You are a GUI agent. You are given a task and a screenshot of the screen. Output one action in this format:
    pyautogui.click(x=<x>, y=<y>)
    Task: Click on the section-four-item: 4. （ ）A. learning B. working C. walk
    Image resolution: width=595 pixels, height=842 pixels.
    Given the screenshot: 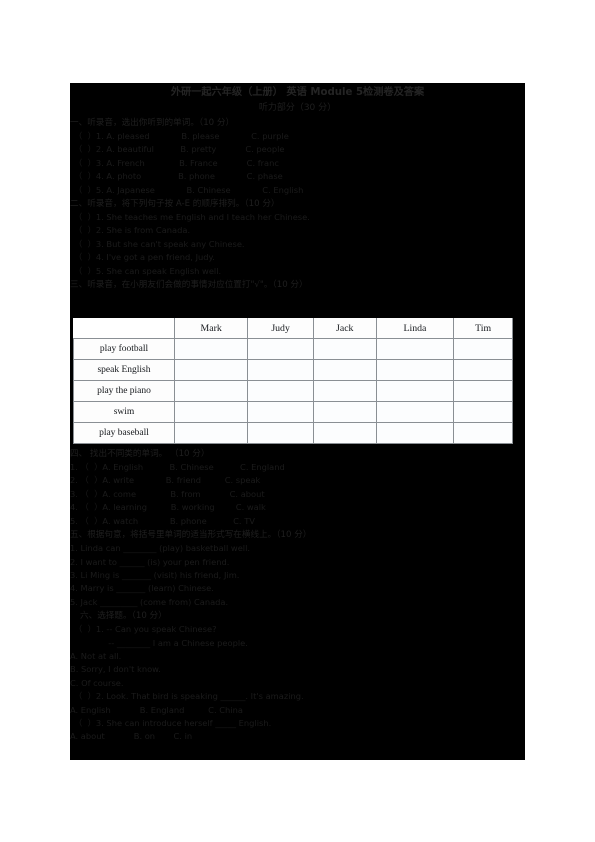 What is the action you would take?
    pyautogui.click(x=168, y=507)
    